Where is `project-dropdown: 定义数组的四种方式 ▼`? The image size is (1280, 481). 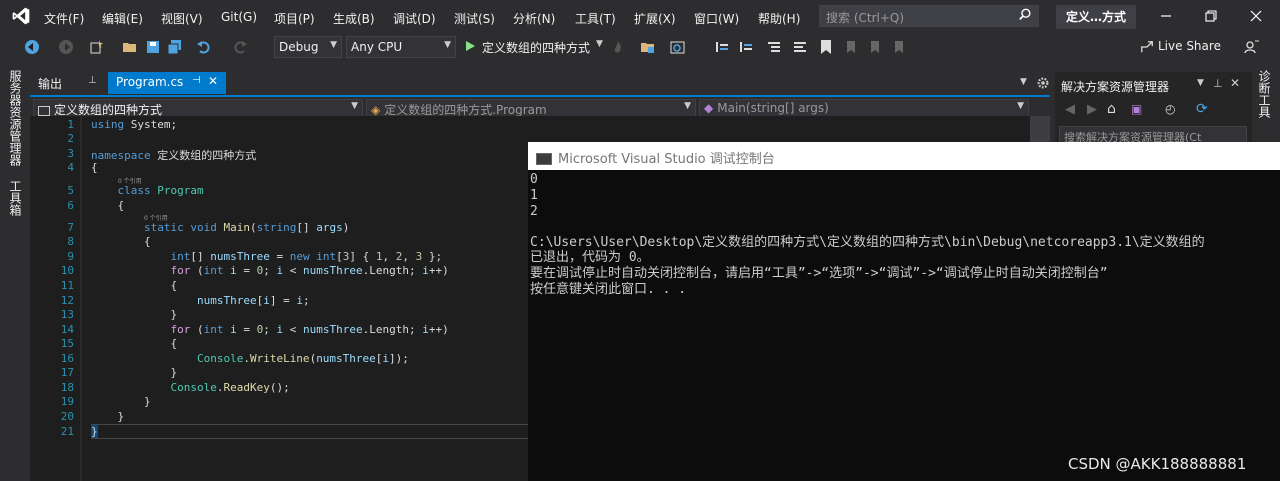
project-dropdown: 定义数组的四种方式 ▼ is located at coordinates (198, 108).